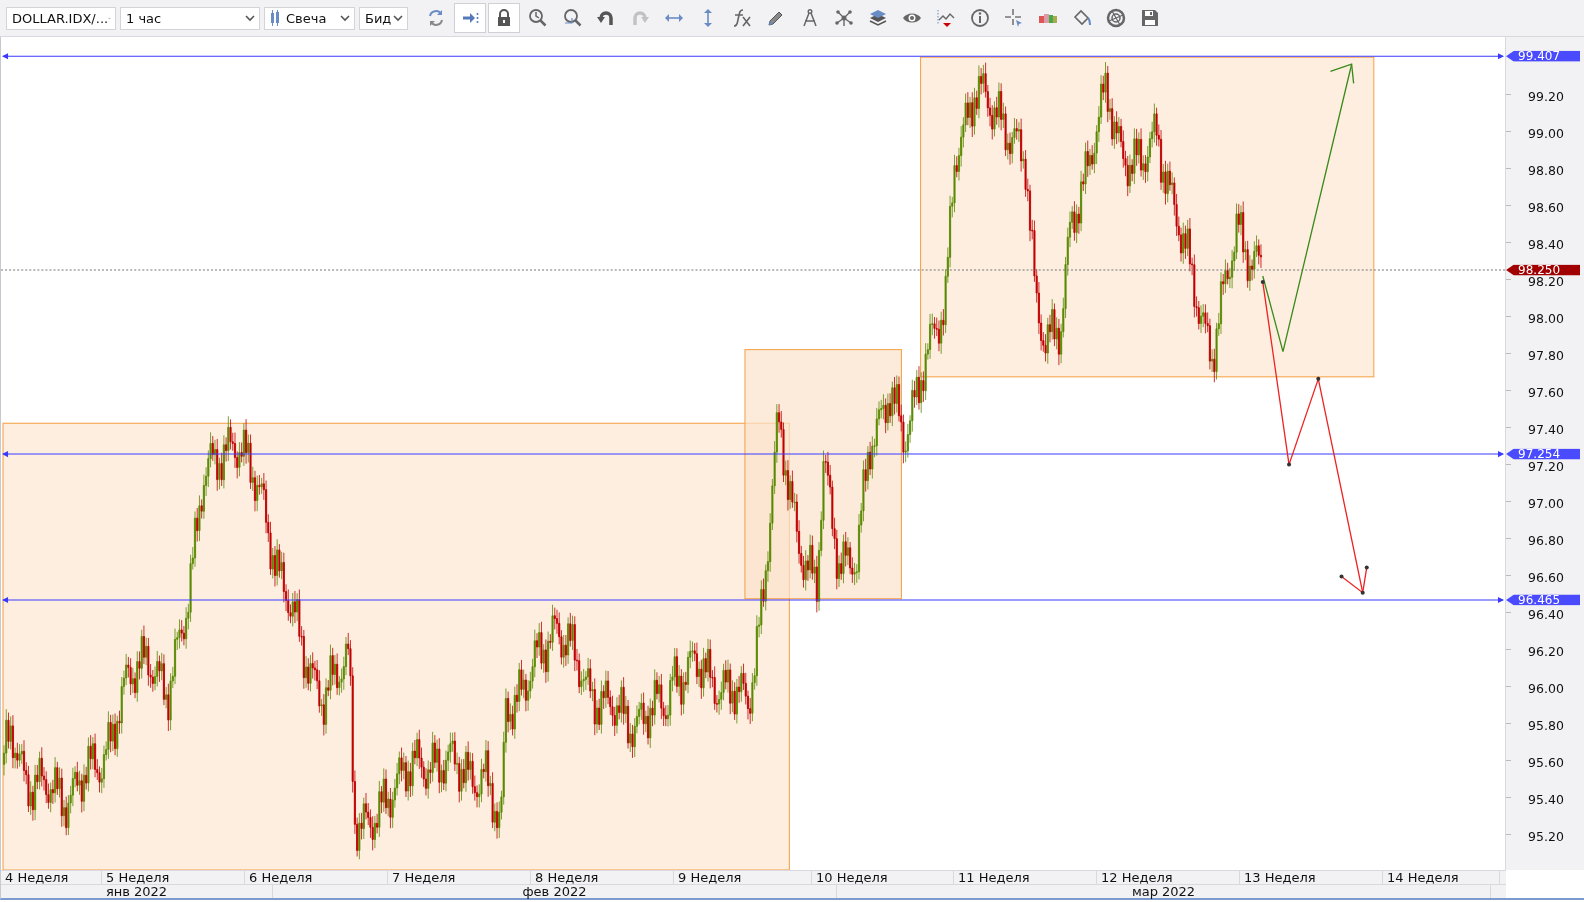 The width and height of the screenshot is (1584, 902). I want to click on aperture-icon, so click(1116, 18).